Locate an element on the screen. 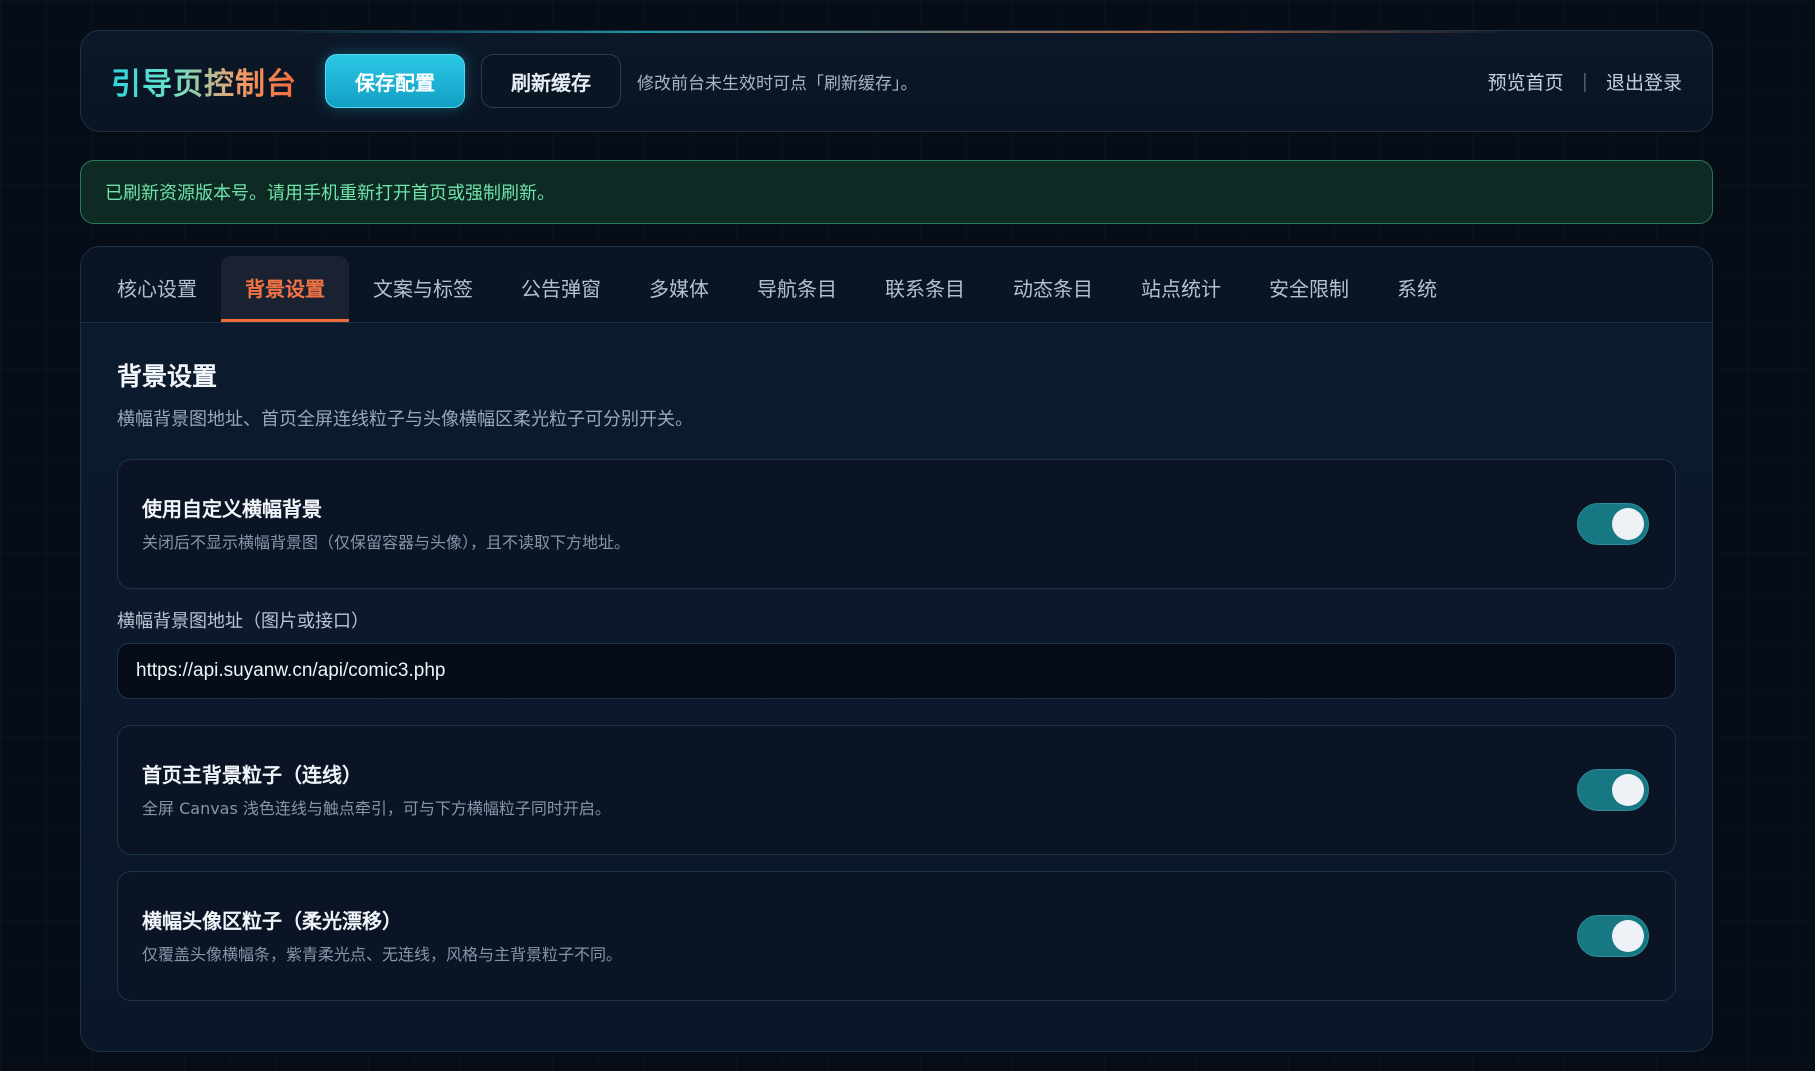 The height and width of the screenshot is (1071, 1815). save-config-button: 保存配置 is located at coordinates (395, 81).